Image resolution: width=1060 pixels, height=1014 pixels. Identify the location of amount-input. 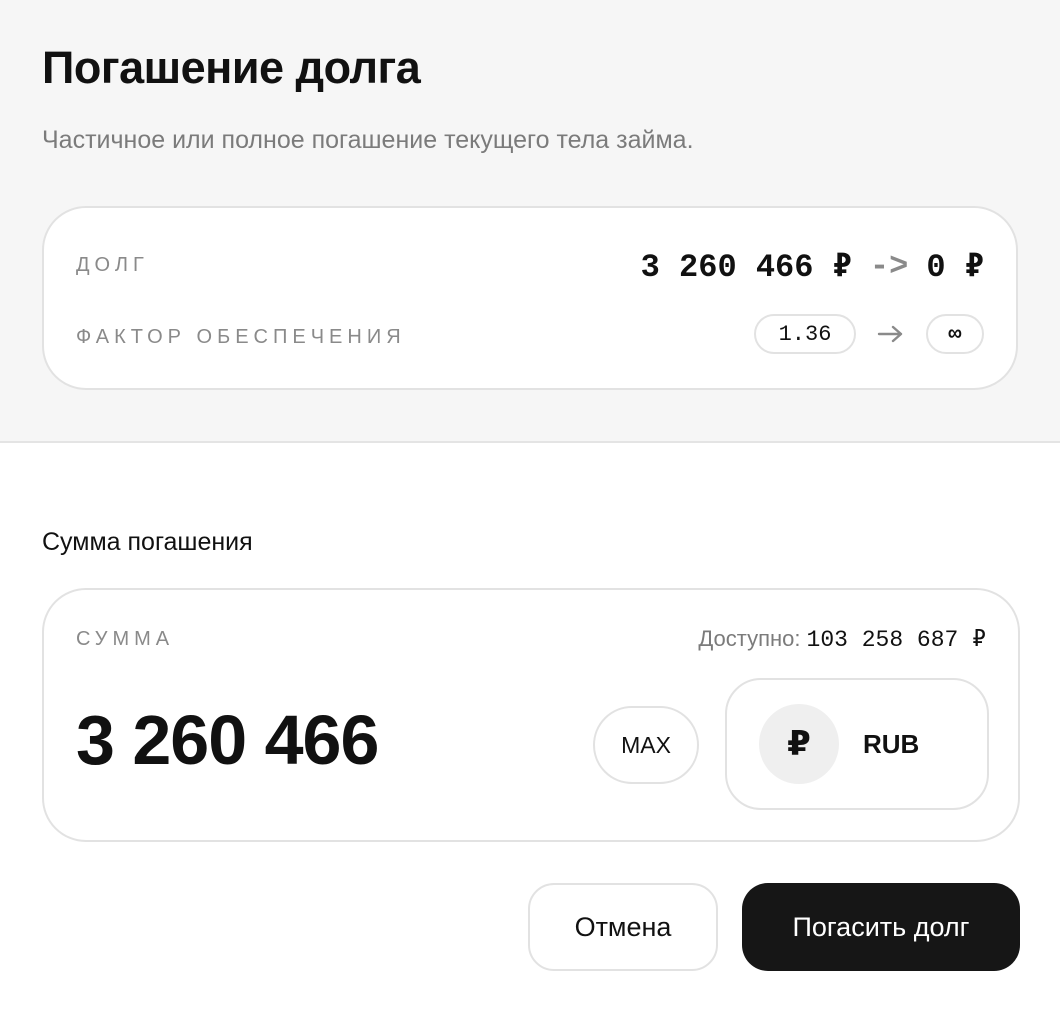
(326, 740).